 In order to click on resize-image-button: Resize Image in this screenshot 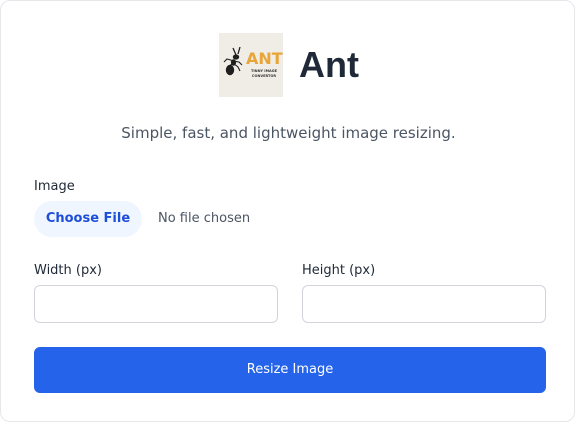, I will do `click(290, 370)`.